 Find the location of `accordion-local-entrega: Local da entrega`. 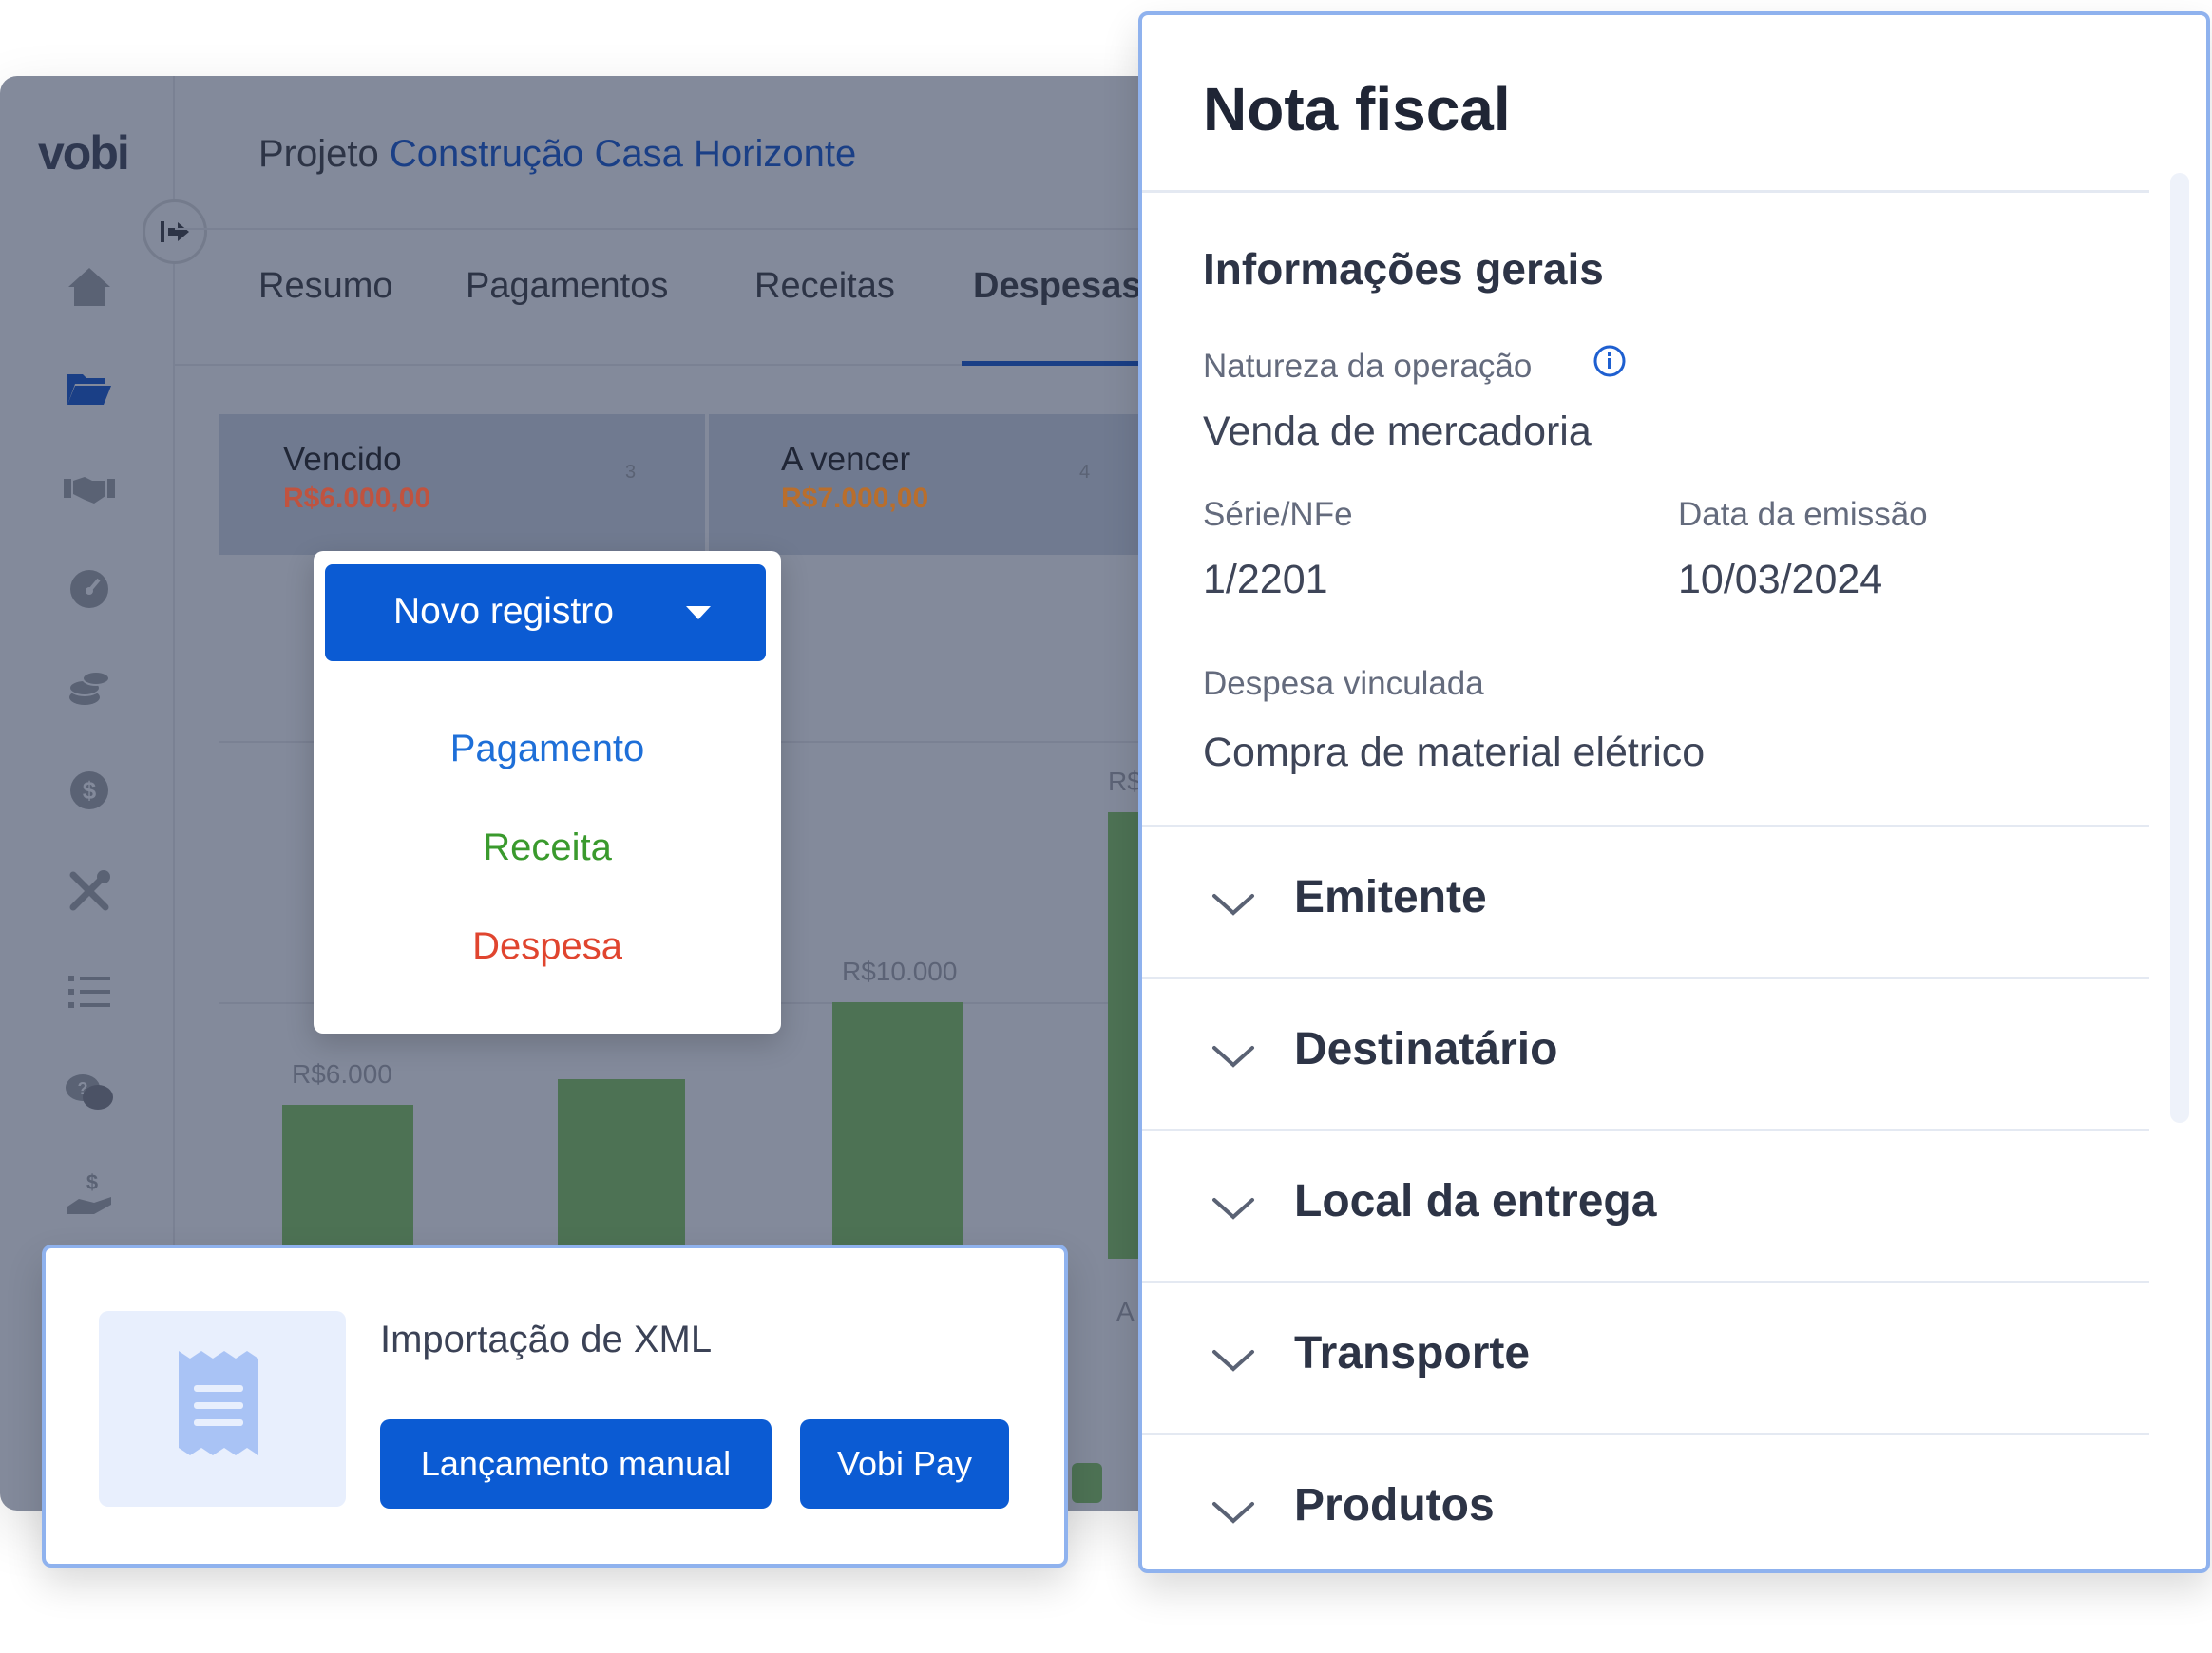

accordion-local-entrega: Local da entrega is located at coordinates (1645, 1207).